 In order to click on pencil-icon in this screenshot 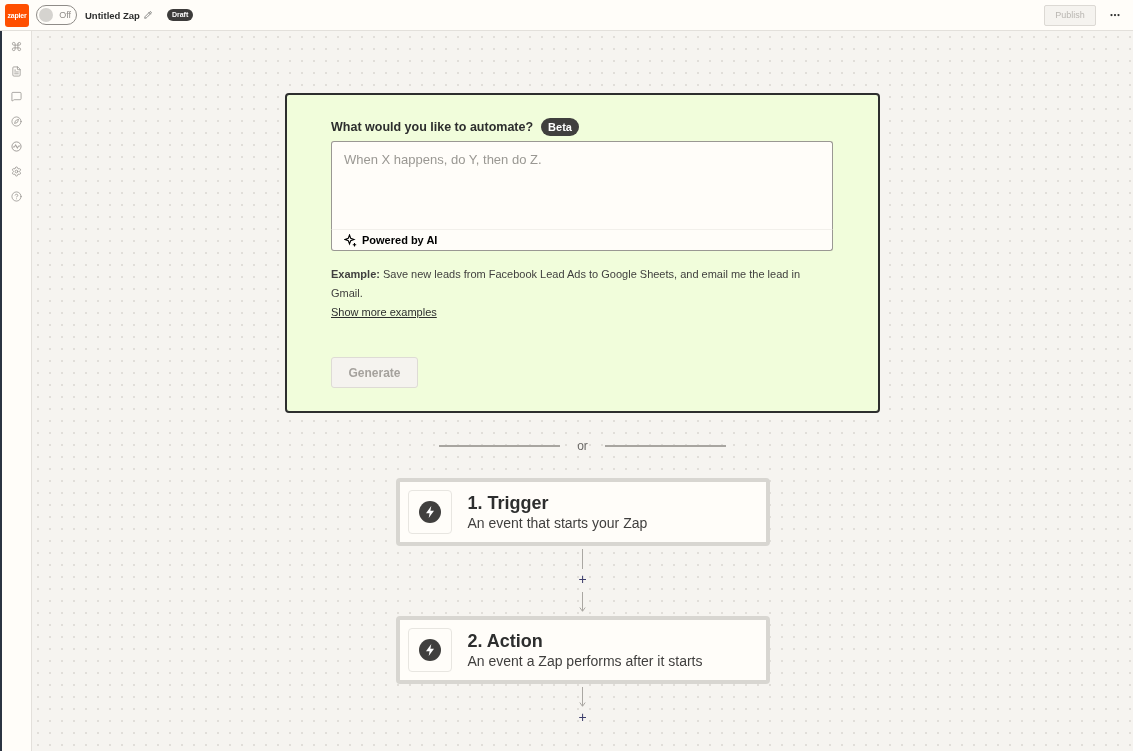, I will do `click(147, 15)`.